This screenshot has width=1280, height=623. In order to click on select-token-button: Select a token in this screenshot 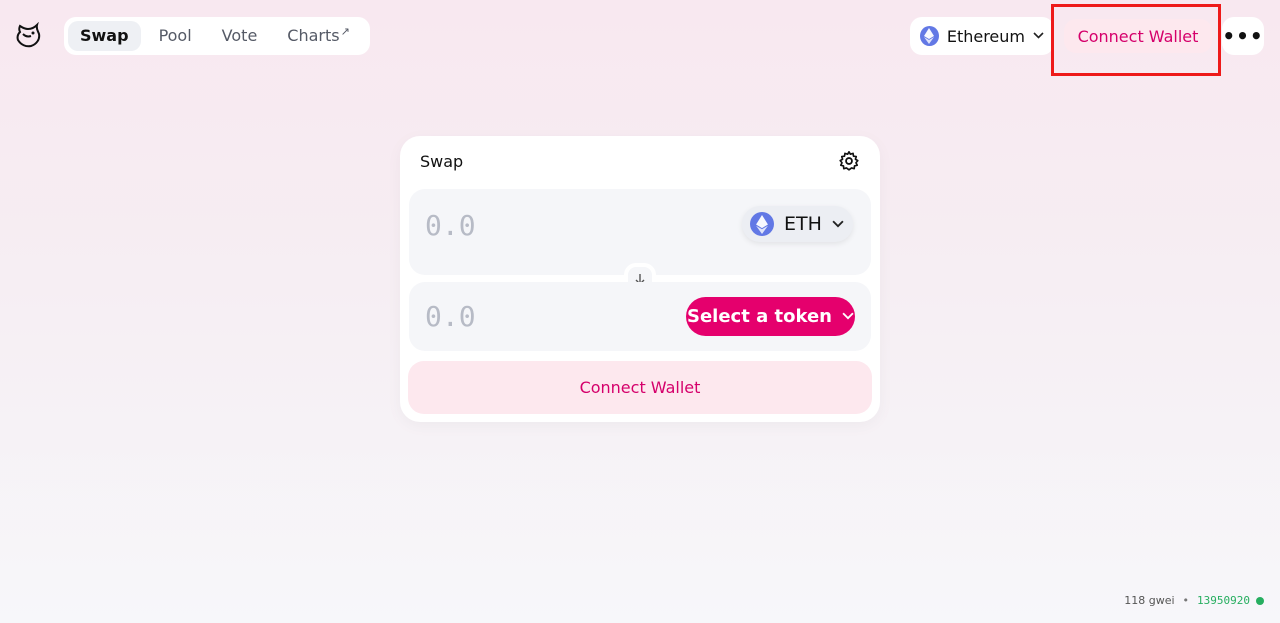, I will do `click(770, 316)`.